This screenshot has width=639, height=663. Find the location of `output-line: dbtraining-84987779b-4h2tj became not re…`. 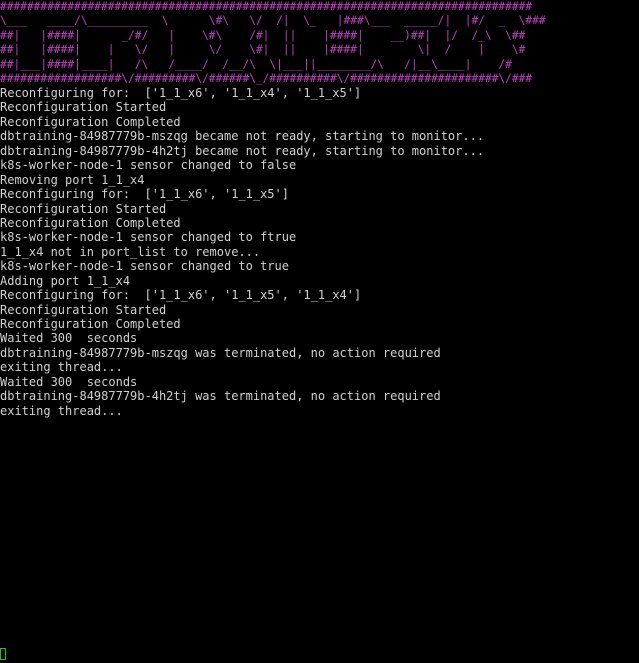

output-line: dbtraining-84987779b-4h2tj became not re… is located at coordinates (242, 150).